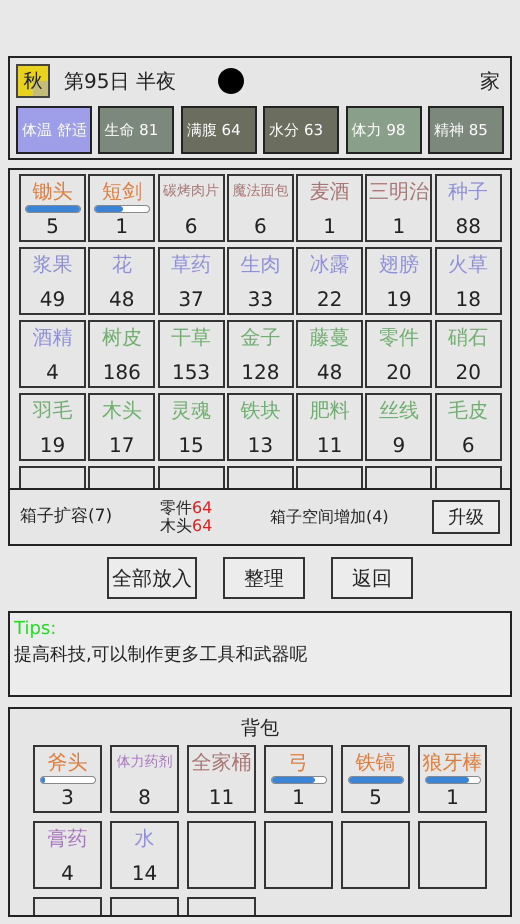 This screenshot has width=520, height=924. Describe the element at coordinates (452, 762) in the screenshot. I see `item-name: 狼牙棒` at that location.